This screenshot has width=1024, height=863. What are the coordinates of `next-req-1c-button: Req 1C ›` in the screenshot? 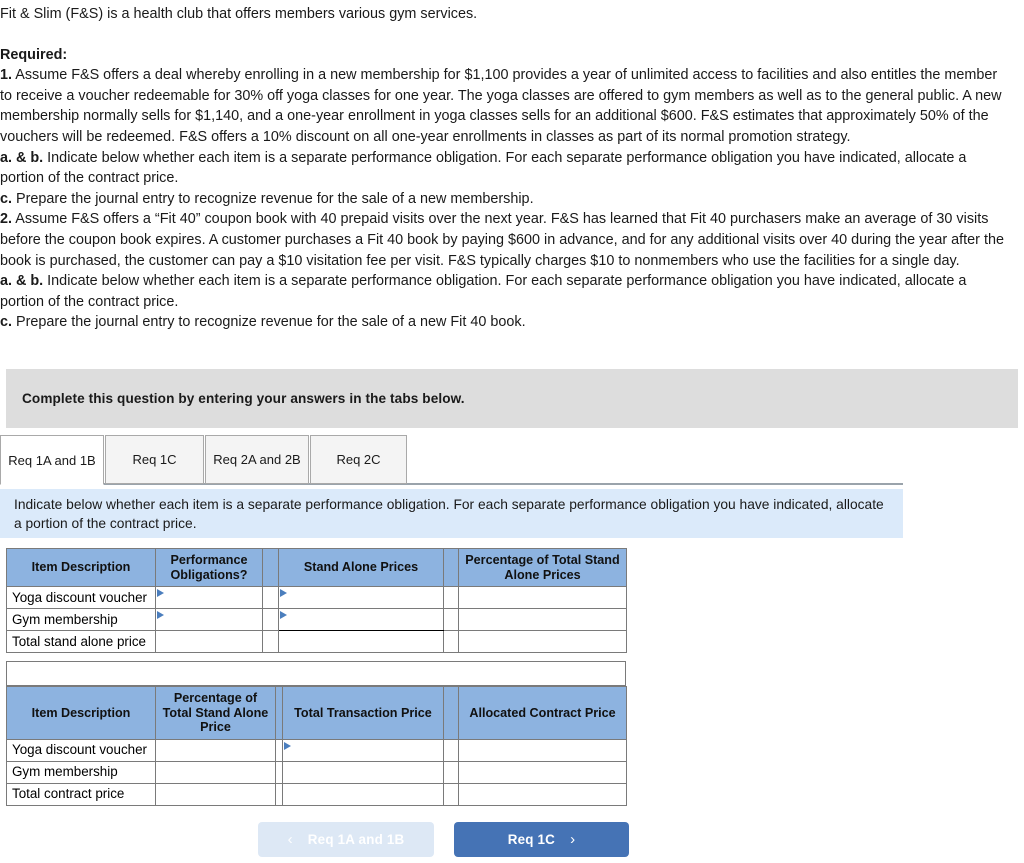 It's located at (541, 839).